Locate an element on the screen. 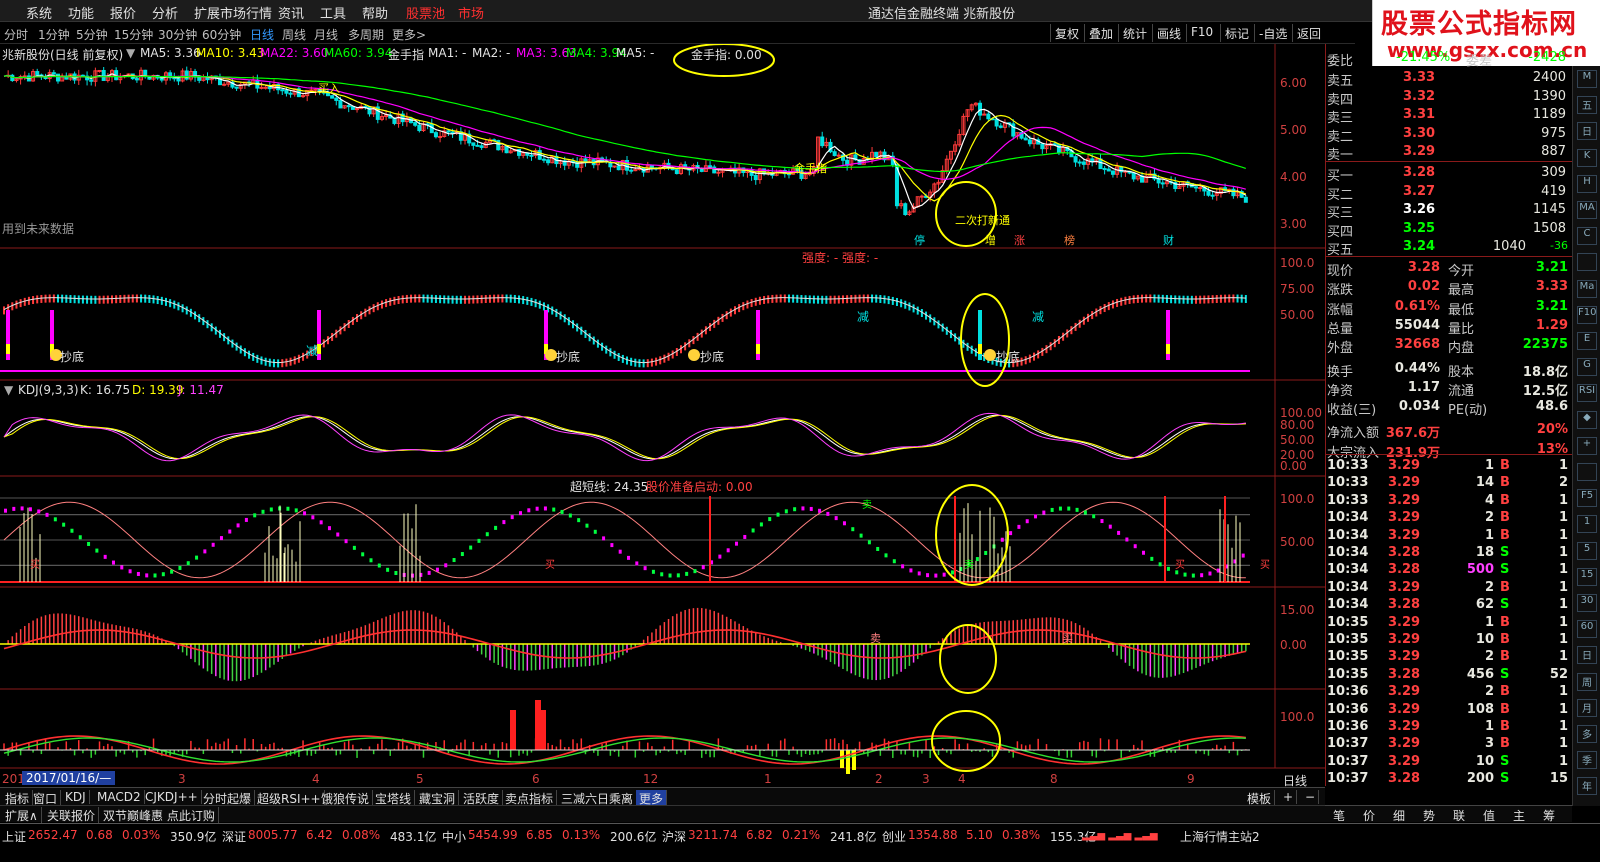 The width and height of the screenshot is (1600, 862). ask-row: 卖四 3.32 1390 is located at coordinates (1449, 98).